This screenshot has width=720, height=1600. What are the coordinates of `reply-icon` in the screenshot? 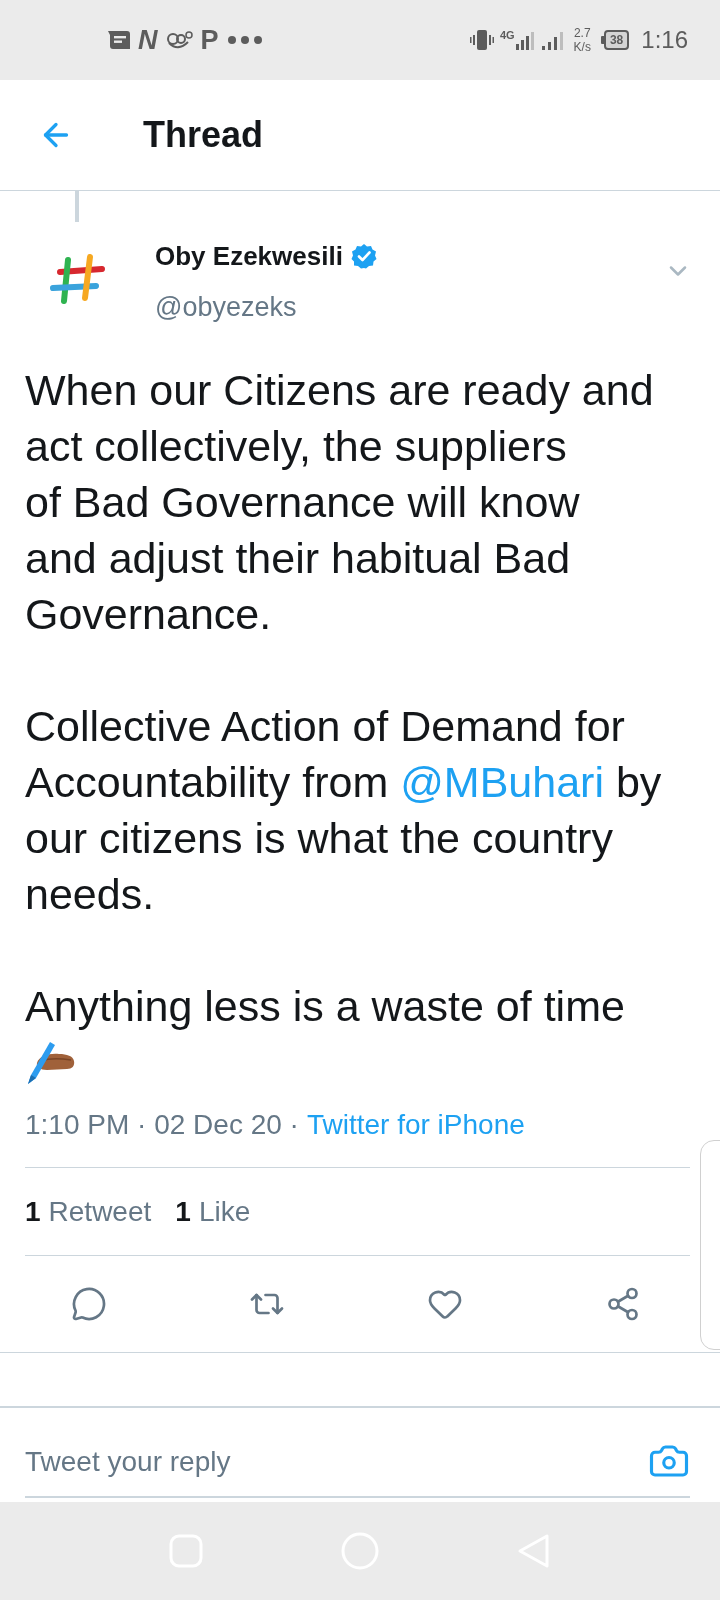 It's located at (89, 1304).